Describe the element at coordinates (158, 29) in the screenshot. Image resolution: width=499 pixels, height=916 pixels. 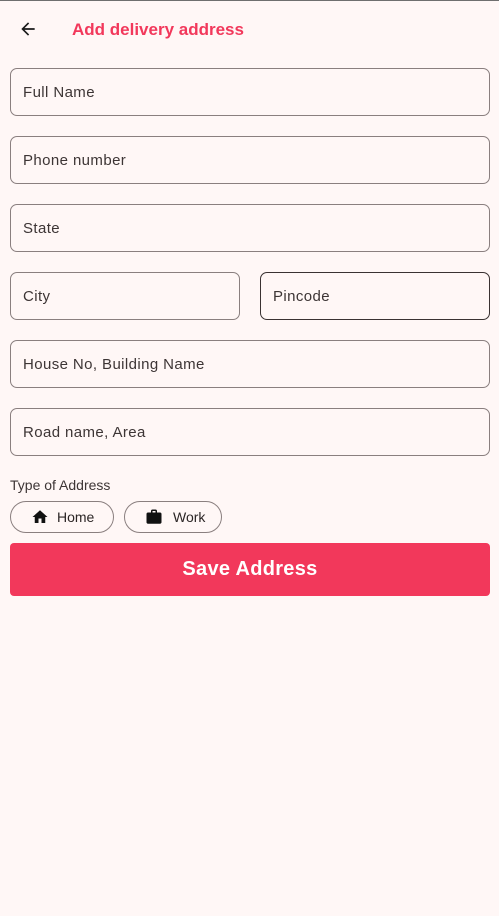
I see `page-title: Add delivery address` at that location.